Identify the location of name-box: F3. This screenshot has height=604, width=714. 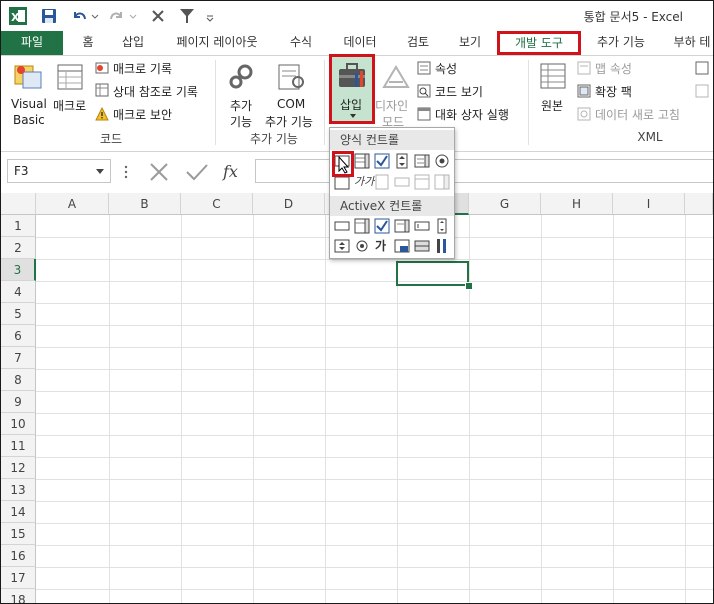
(59, 171).